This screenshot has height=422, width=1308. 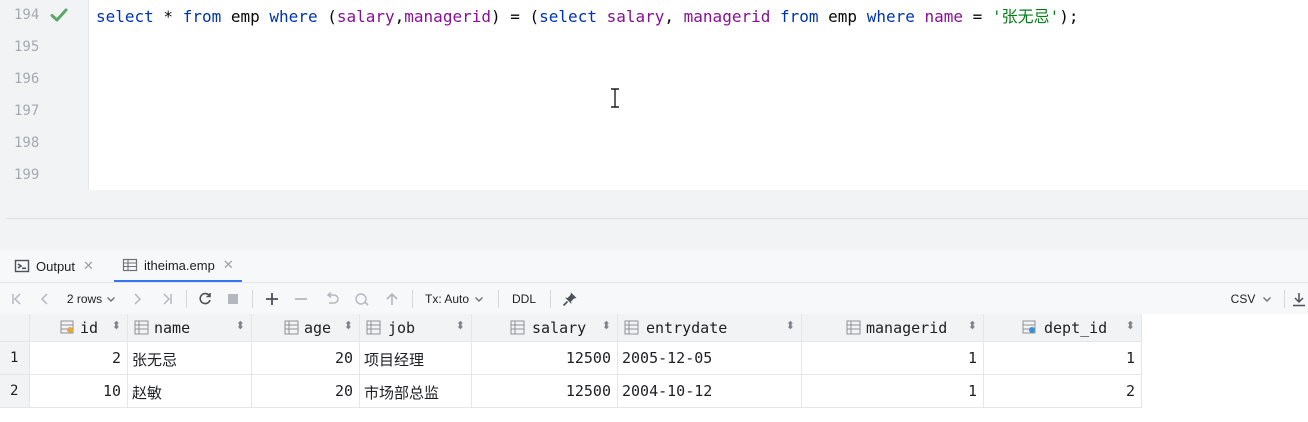 What do you see at coordinates (272, 298) in the screenshot?
I see `add-row-button` at bounding box center [272, 298].